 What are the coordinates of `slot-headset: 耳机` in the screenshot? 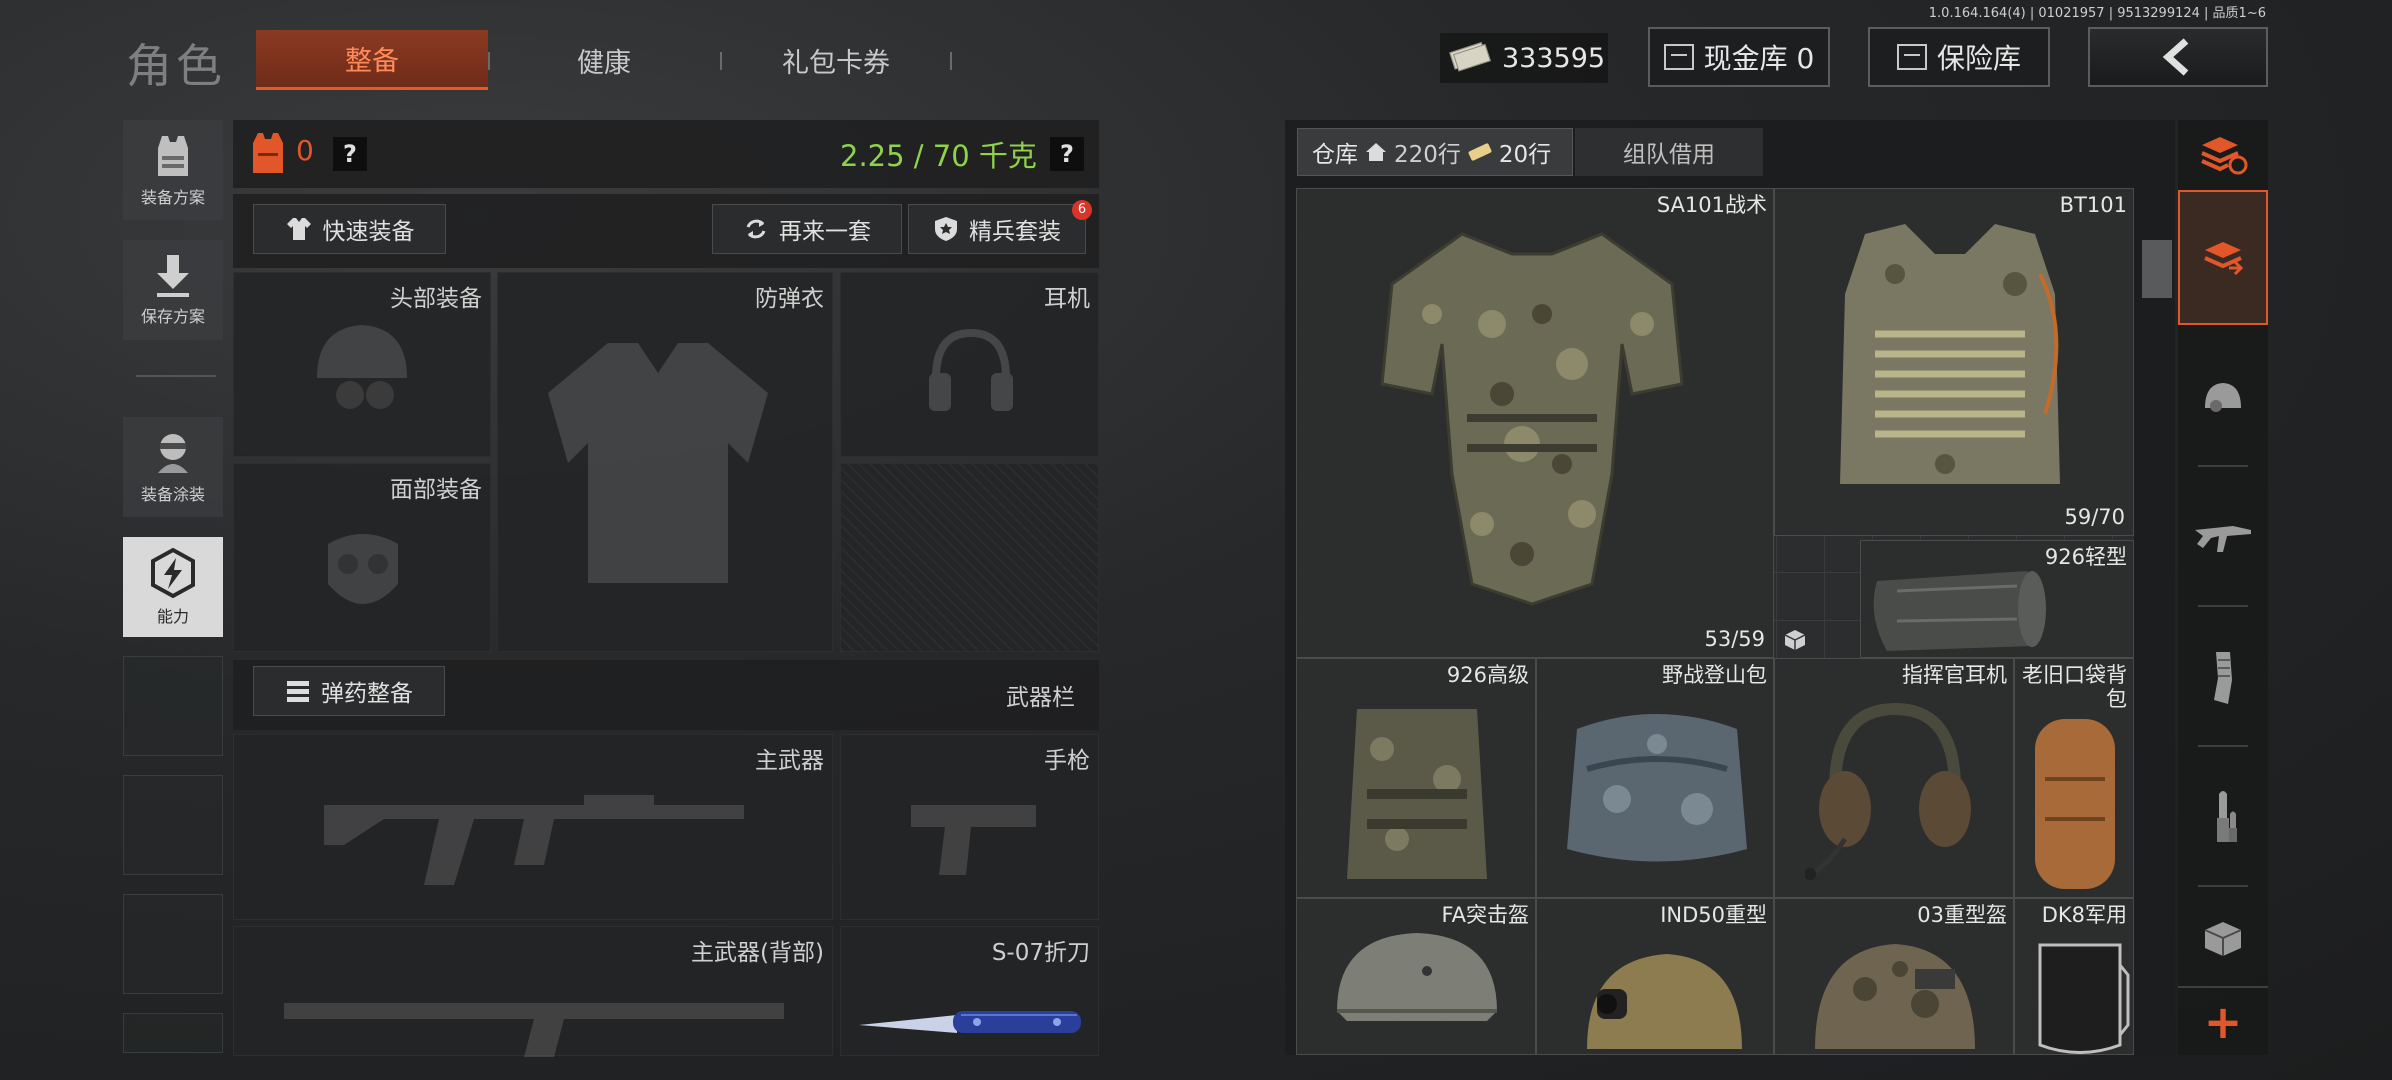 It's located at (969, 364).